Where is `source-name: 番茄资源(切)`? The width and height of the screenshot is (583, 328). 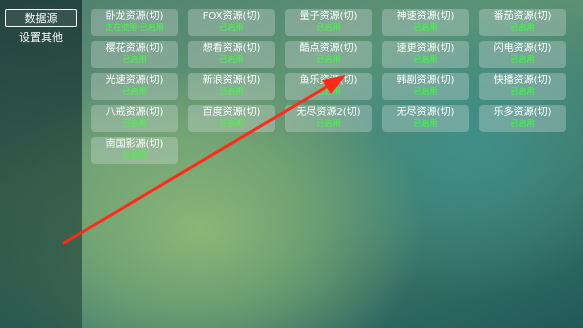
source-name: 番茄资源(切) is located at coordinates (522, 16).